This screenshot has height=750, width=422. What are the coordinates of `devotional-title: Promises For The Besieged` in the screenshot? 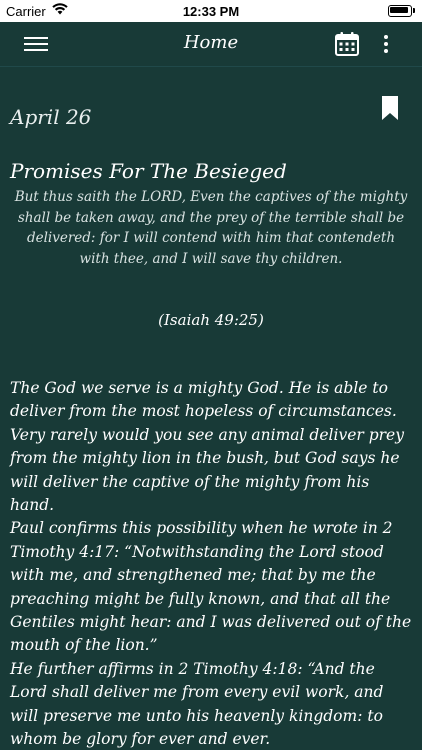 It's located at (148, 171).